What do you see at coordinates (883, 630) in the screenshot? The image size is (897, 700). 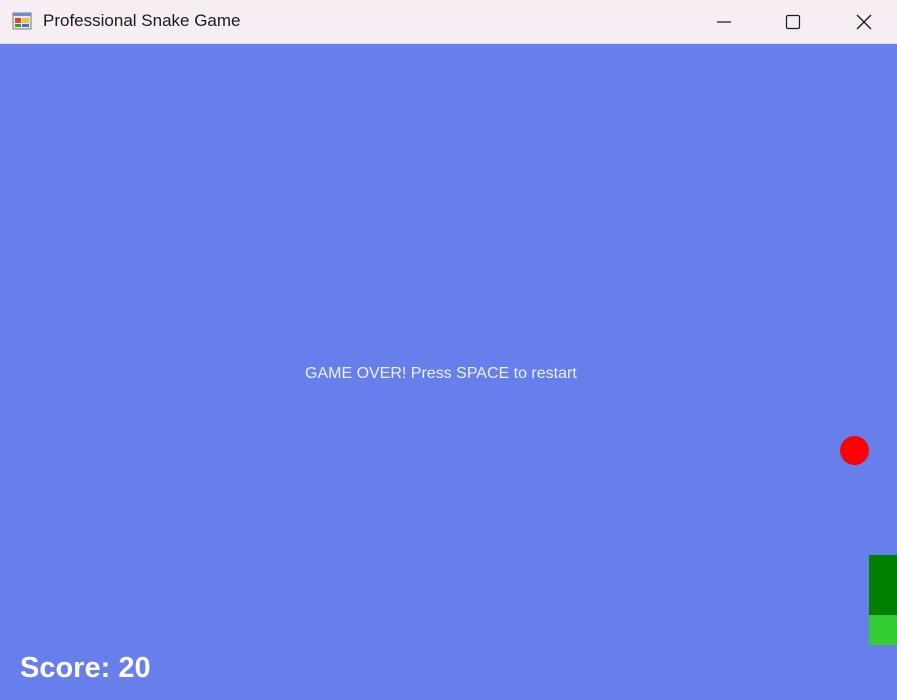 I see `snake-body-segment` at bounding box center [883, 630].